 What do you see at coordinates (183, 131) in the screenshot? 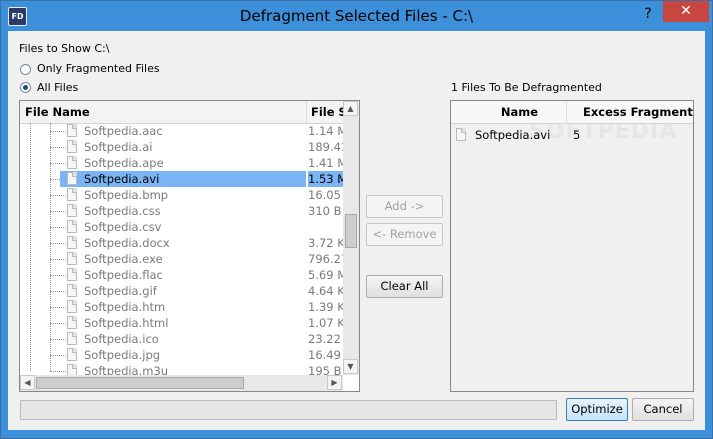
I see `table-row: Softpedia.aac 1.14 M` at bounding box center [183, 131].